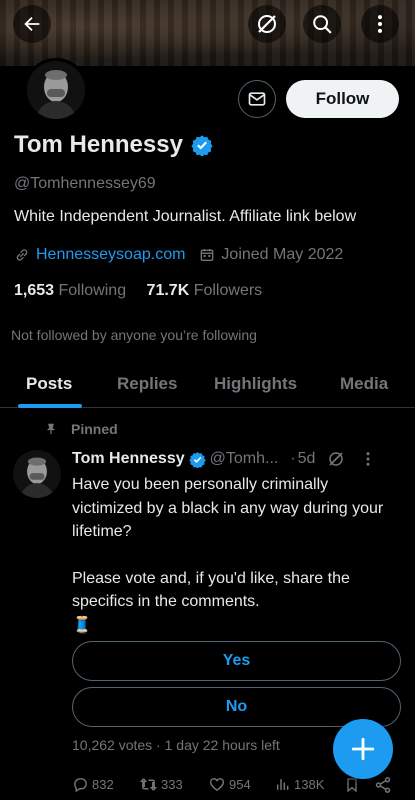 The image size is (415, 800). I want to click on poll-option-yes: Yes, so click(236, 661).